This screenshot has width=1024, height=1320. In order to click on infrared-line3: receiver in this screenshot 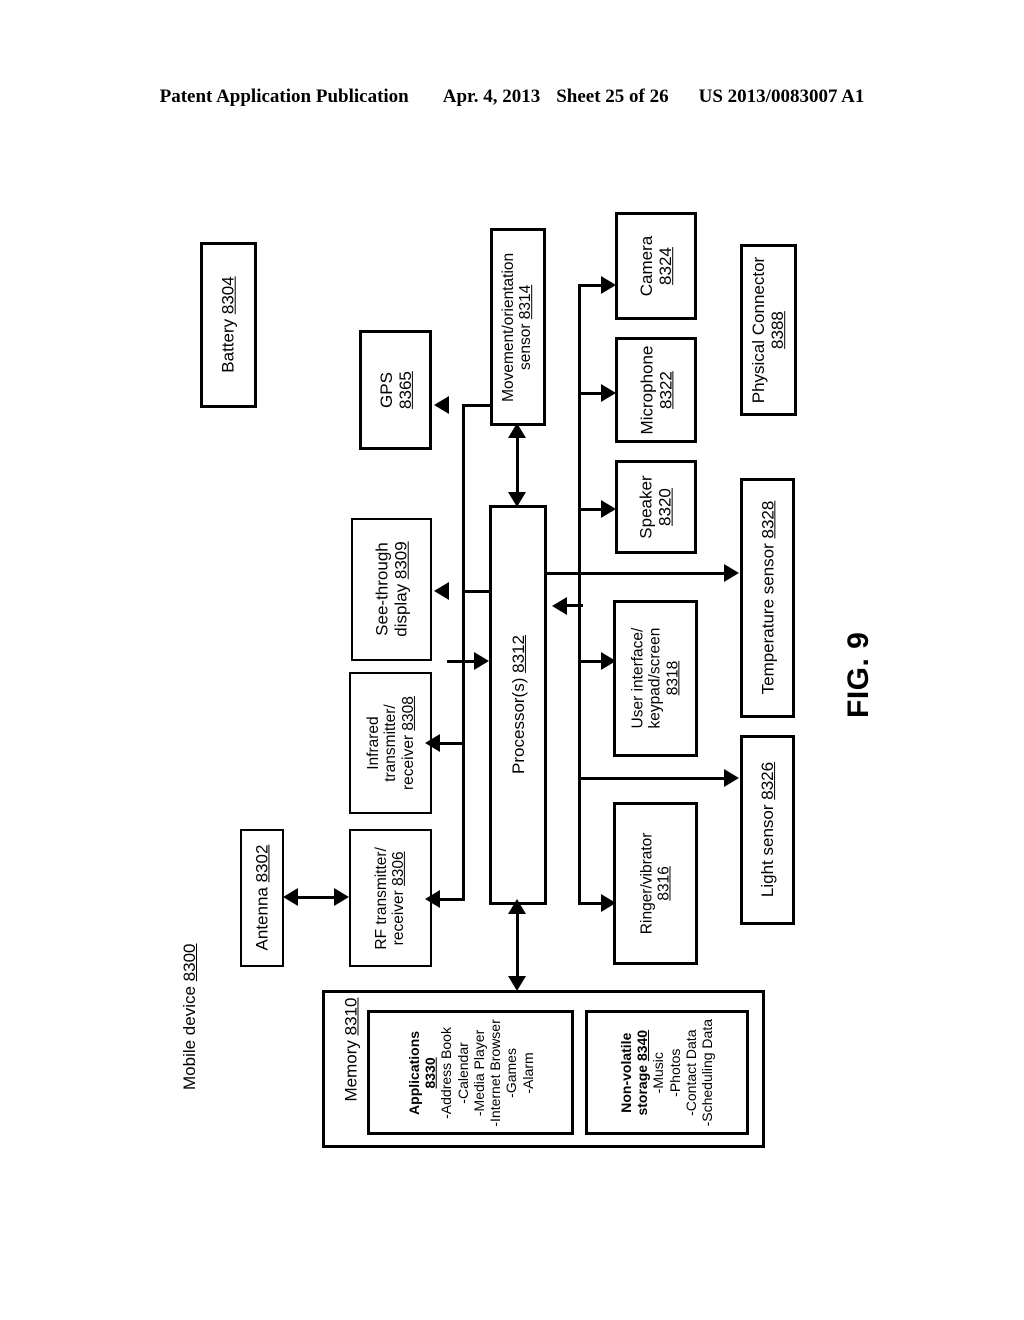, I will do `click(408, 760)`.